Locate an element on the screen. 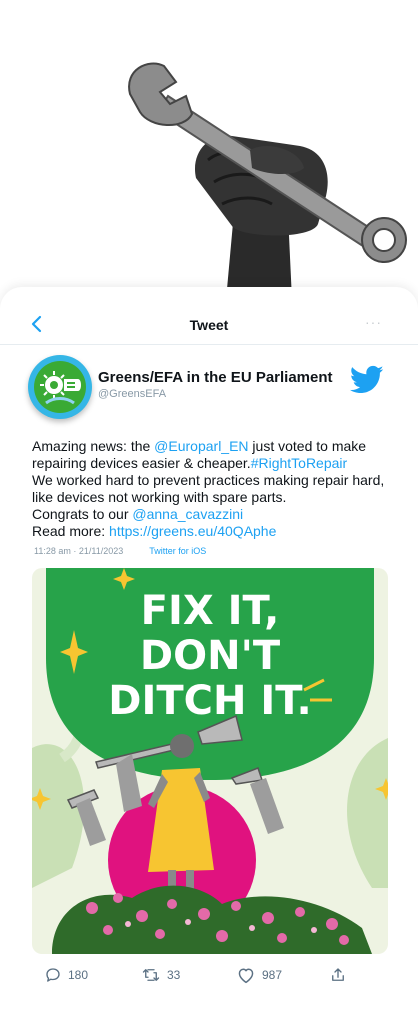 This screenshot has width=418, height=1024. tweet-text-segment: Congrats to our is located at coordinates (82, 514).